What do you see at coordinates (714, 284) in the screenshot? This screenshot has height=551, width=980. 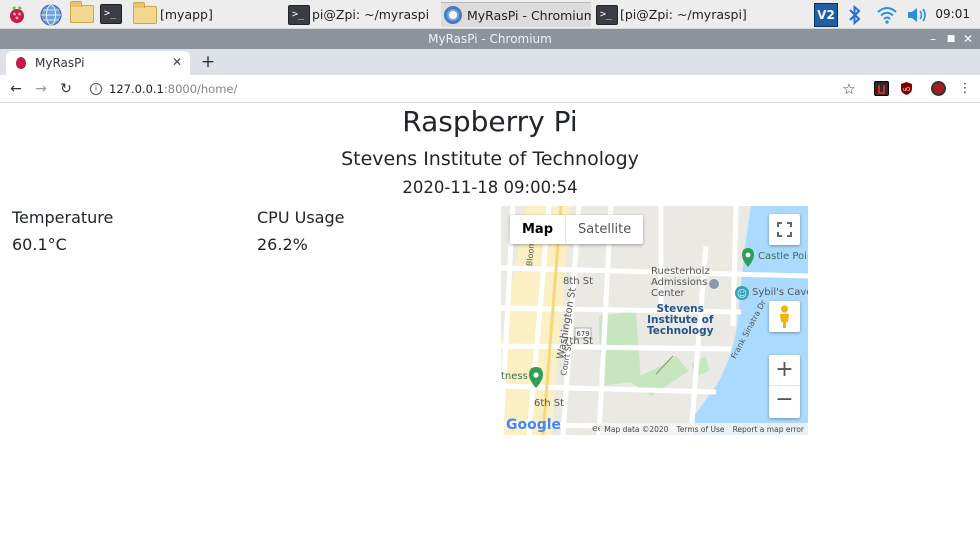 I see `ruesterholz-pin` at bounding box center [714, 284].